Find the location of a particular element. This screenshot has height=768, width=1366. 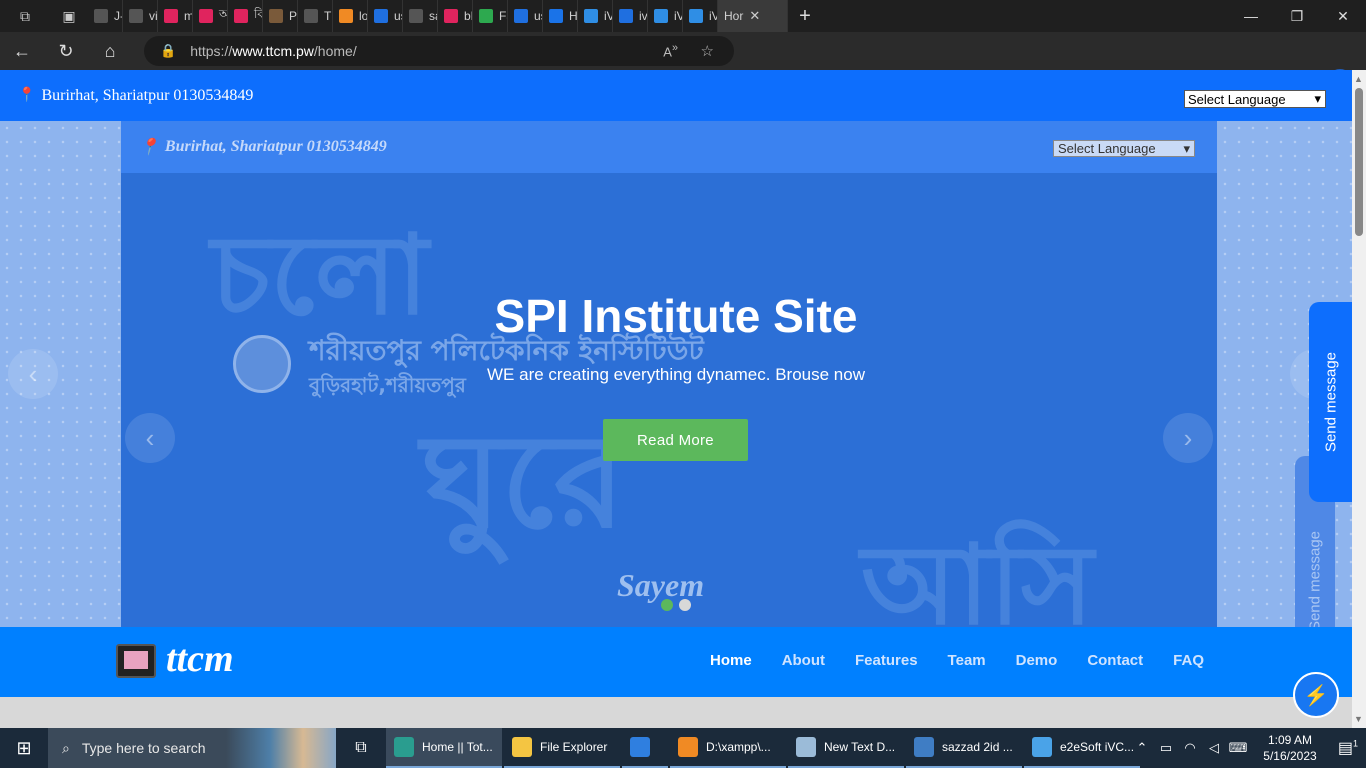

add-favorite-icon: ☆ is located at coordinates (707, 51).